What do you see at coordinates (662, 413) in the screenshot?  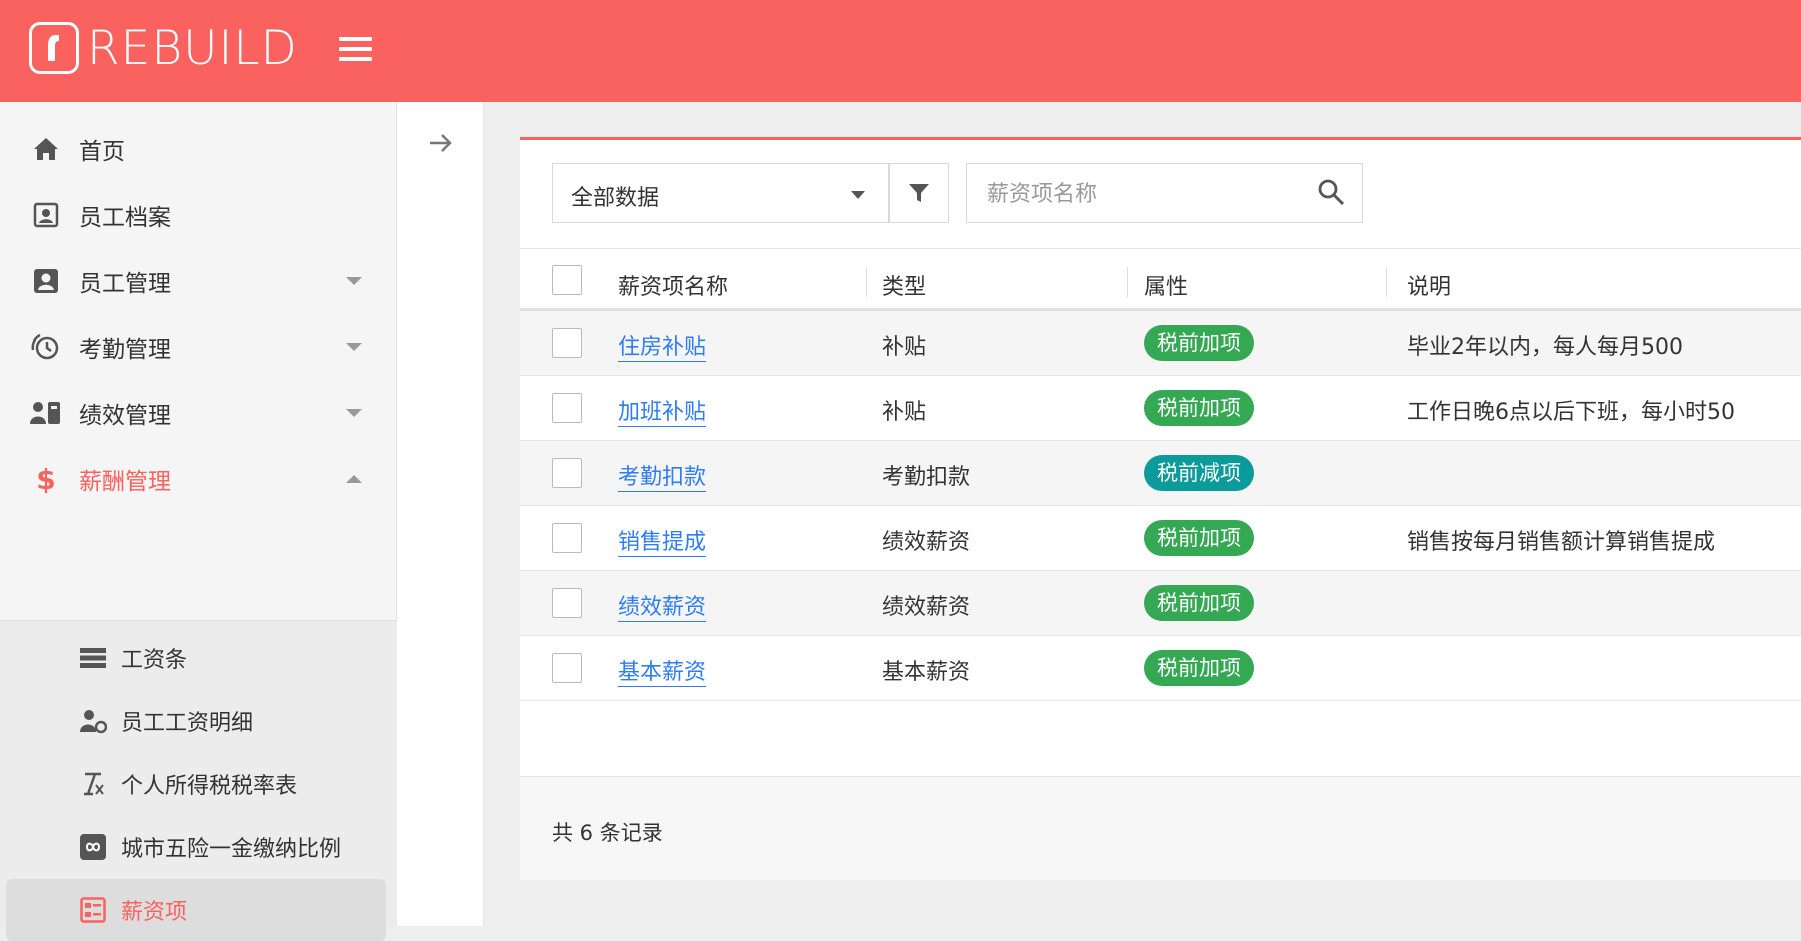 I see `salary-item-link: 加班补贴` at bounding box center [662, 413].